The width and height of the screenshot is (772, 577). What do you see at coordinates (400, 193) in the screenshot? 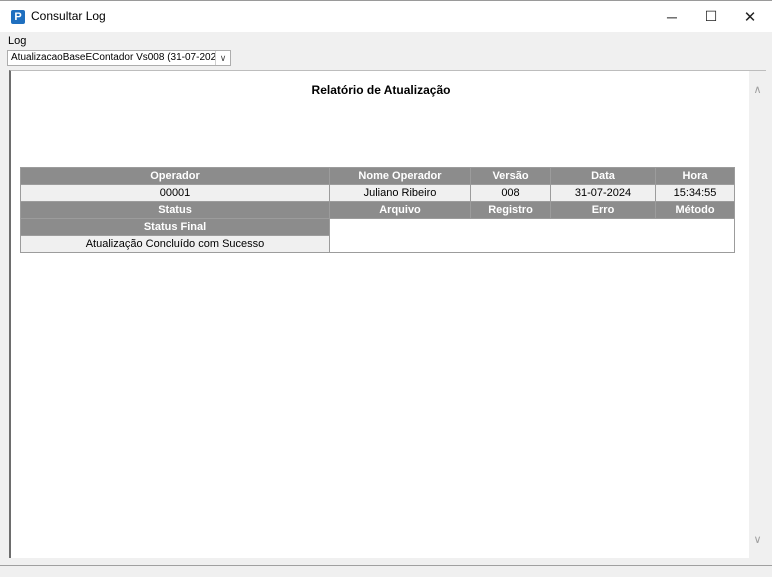
I see `data-cell: Juliano Ribeiro` at bounding box center [400, 193].